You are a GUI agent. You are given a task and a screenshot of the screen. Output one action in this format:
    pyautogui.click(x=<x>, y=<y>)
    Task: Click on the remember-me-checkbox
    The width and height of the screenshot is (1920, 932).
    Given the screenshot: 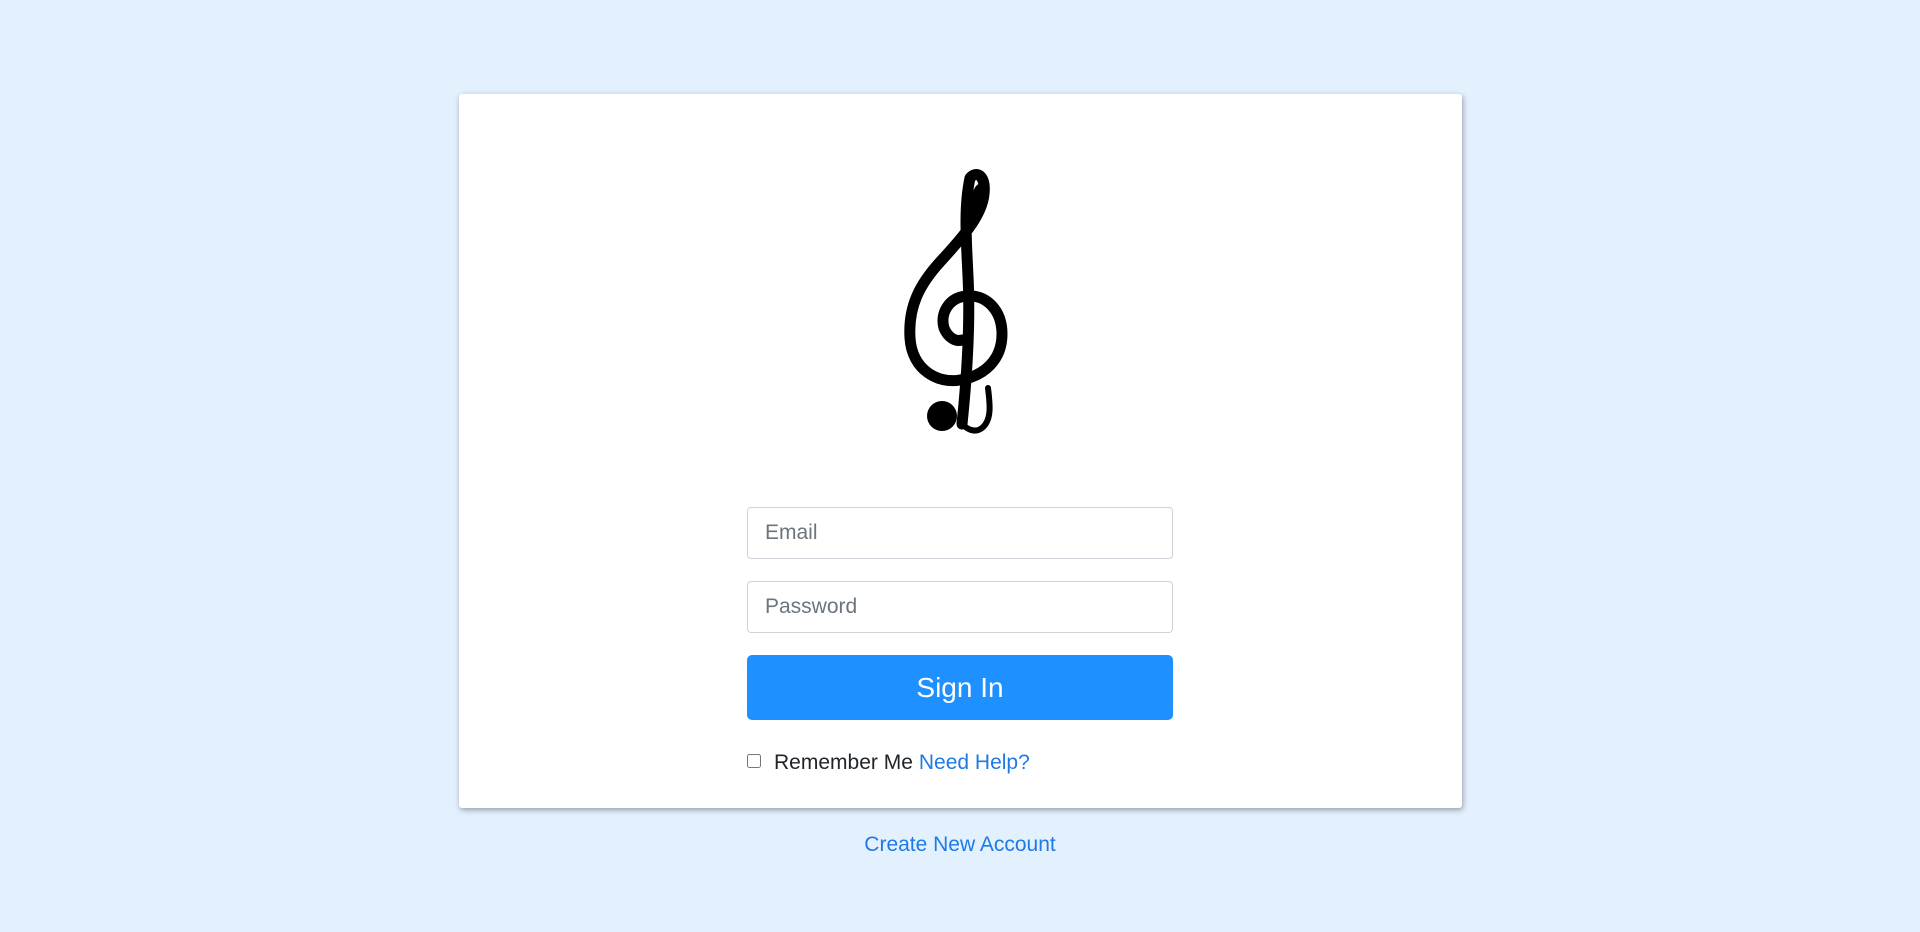 What is the action you would take?
    pyautogui.click(x=754, y=761)
    